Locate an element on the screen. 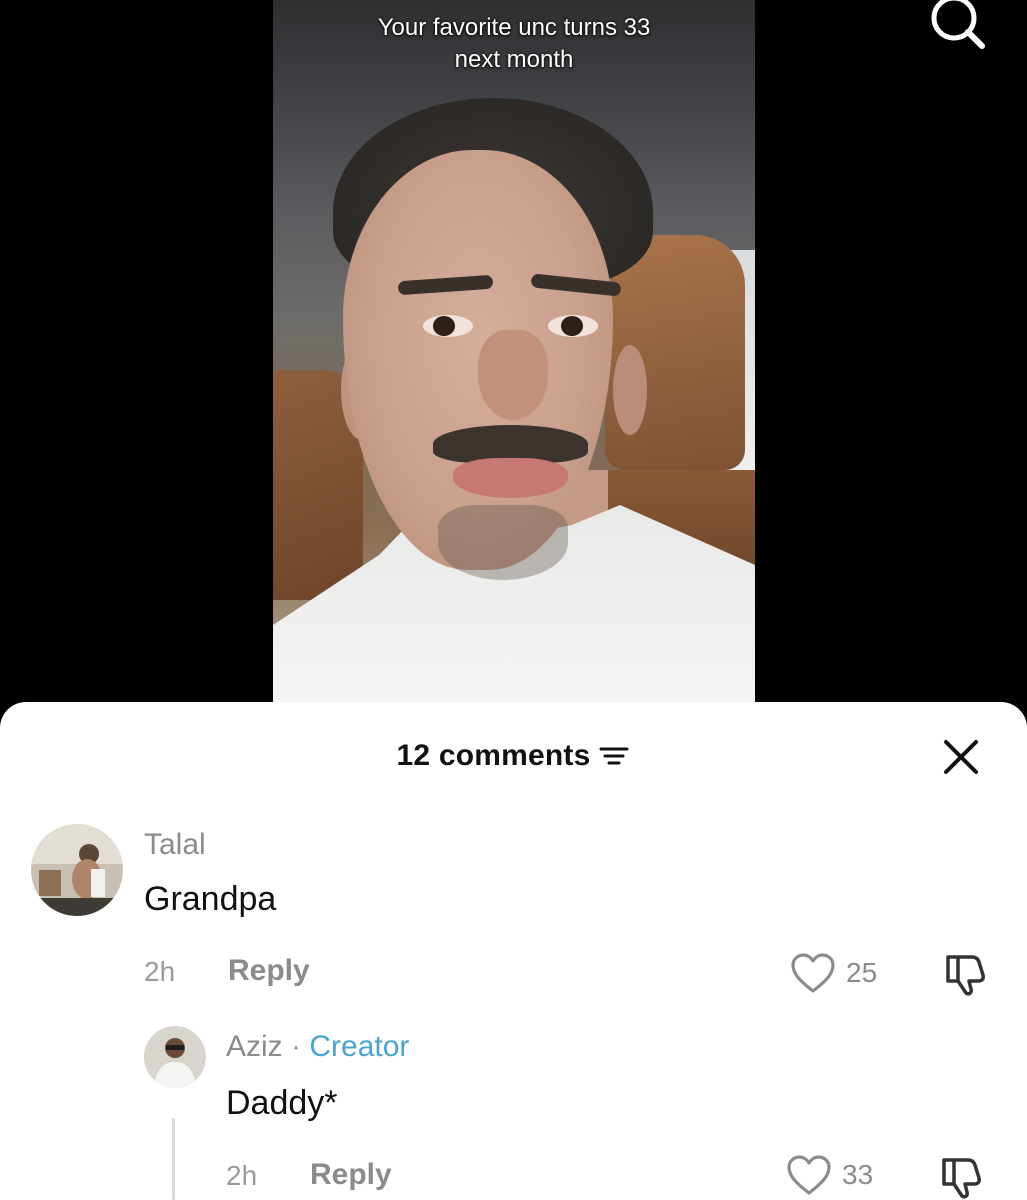 The height and width of the screenshot is (1200, 1027). person-ear-right is located at coordinates (630, 390).